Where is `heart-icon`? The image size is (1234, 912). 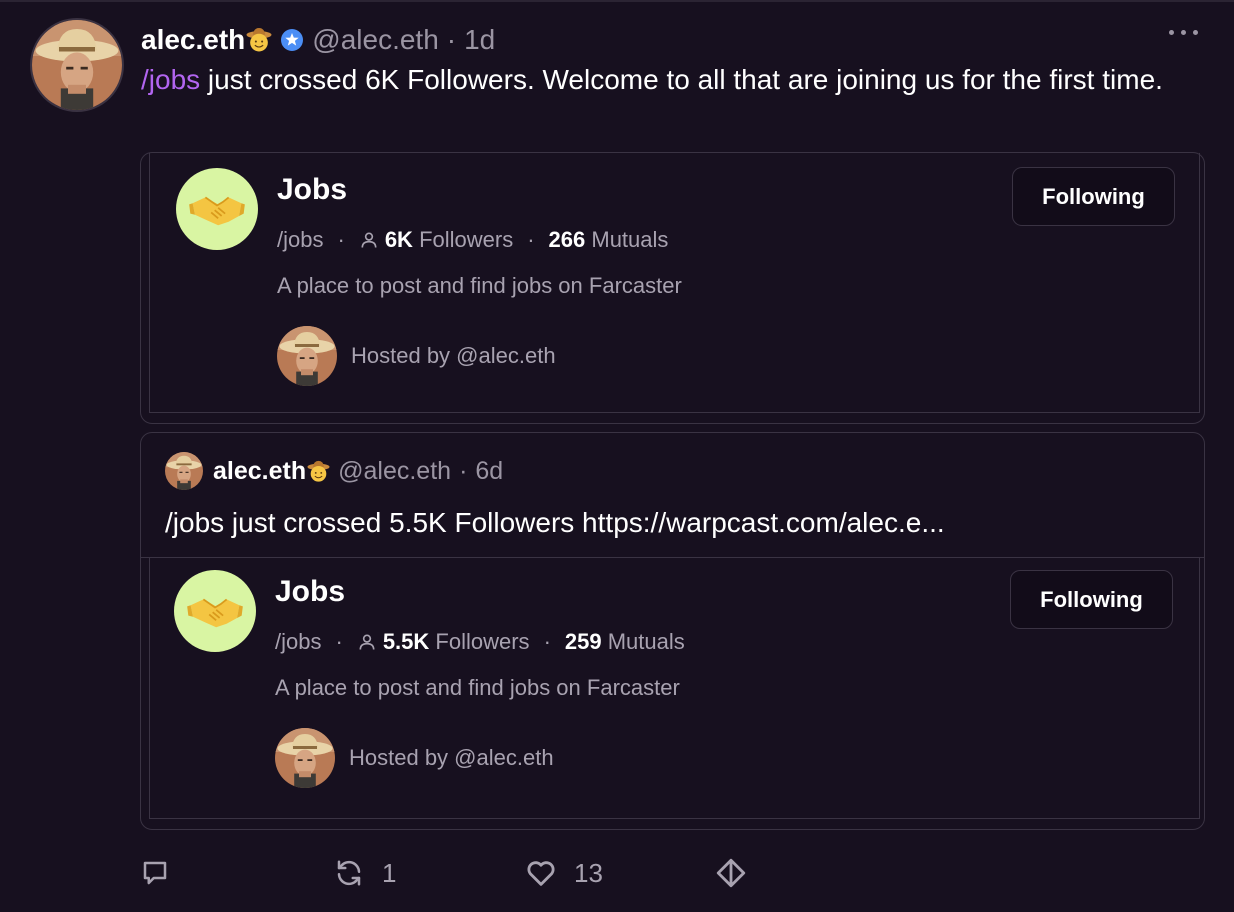
heart-icon is located at coordinates (541, 873).